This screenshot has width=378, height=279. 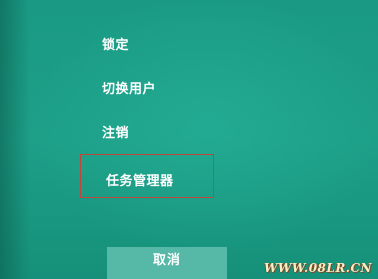 I want to click on menu-item-switch-user: 切换用户, so click(x=129, y=90).